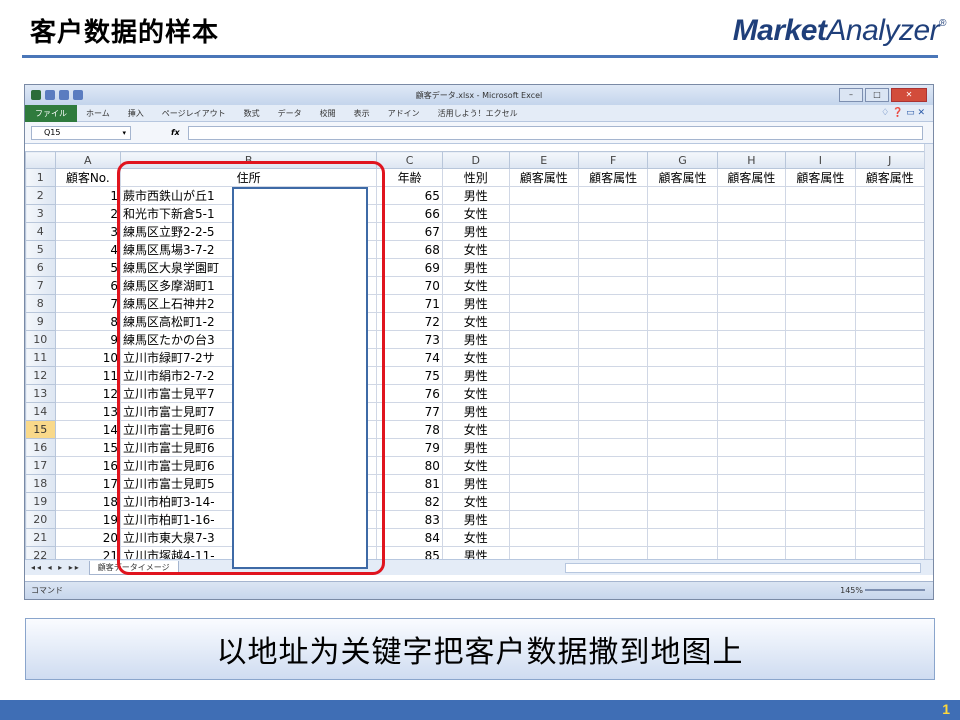 This screenshot has height=720, width=960. What do you see at coordinates (88, 520) in the screenshot?
I see `customer-no-cell: 19` at bounding box center [88, 520].